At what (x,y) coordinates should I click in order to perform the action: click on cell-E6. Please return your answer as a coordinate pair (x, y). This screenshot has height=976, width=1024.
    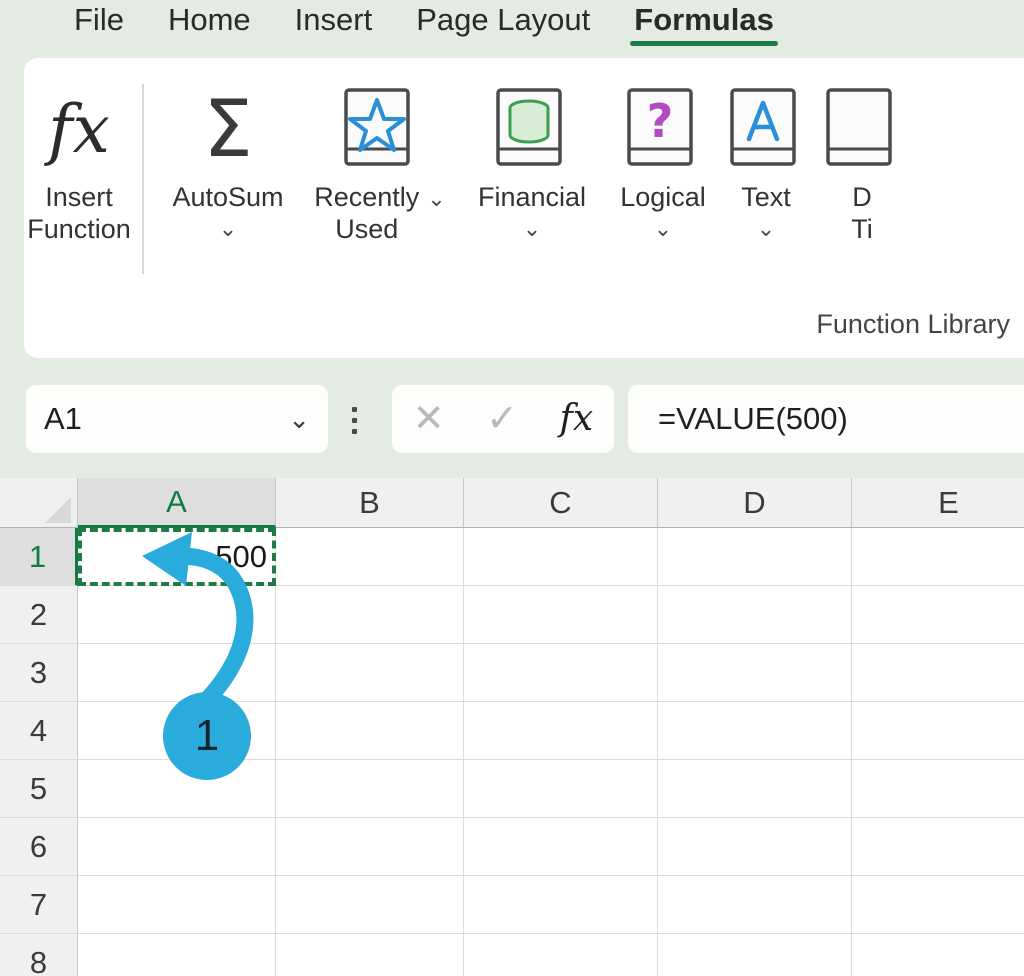
    Looking at the image, I should click on (938, 847).